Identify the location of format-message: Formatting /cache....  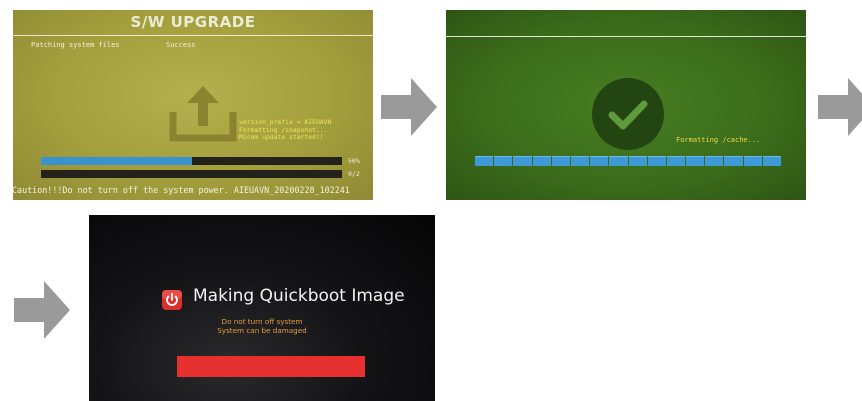
(718, 140).